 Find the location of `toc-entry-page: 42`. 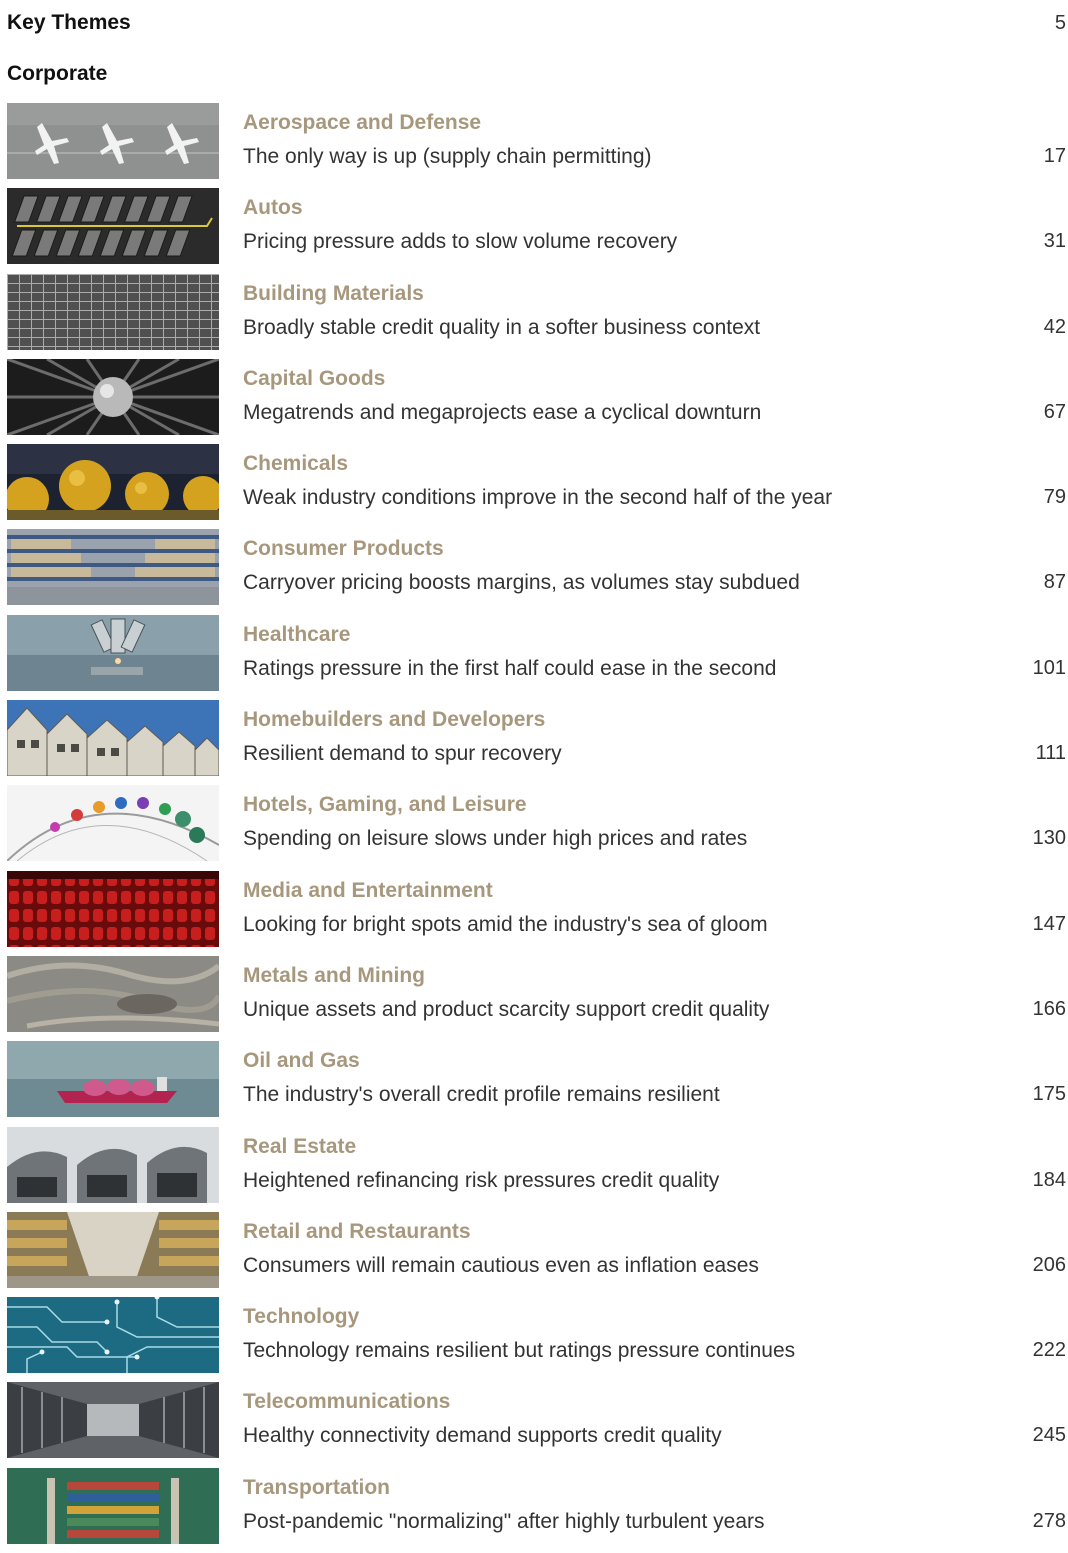

toc-entry-page: 42 is located at coordinates (1054, 326).